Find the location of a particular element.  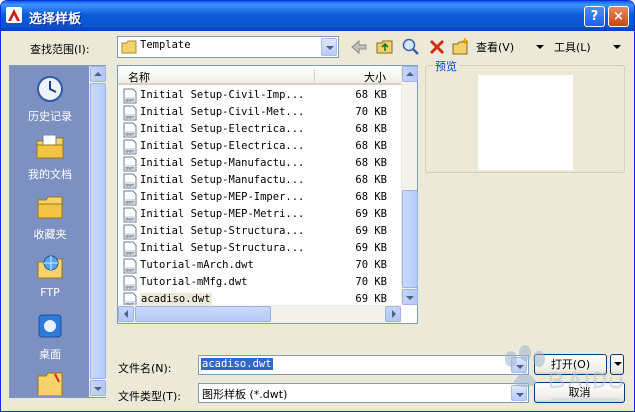

place-my-documents: 我的文档 is located at coordinates (50, 157).